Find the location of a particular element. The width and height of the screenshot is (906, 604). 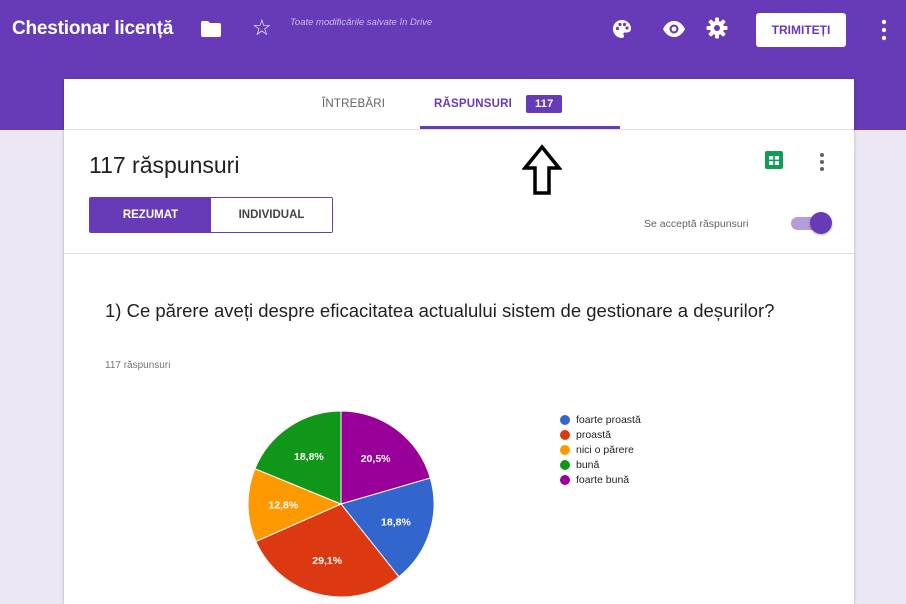

accepting-toggle-knob is located at coordinates (821, 223).